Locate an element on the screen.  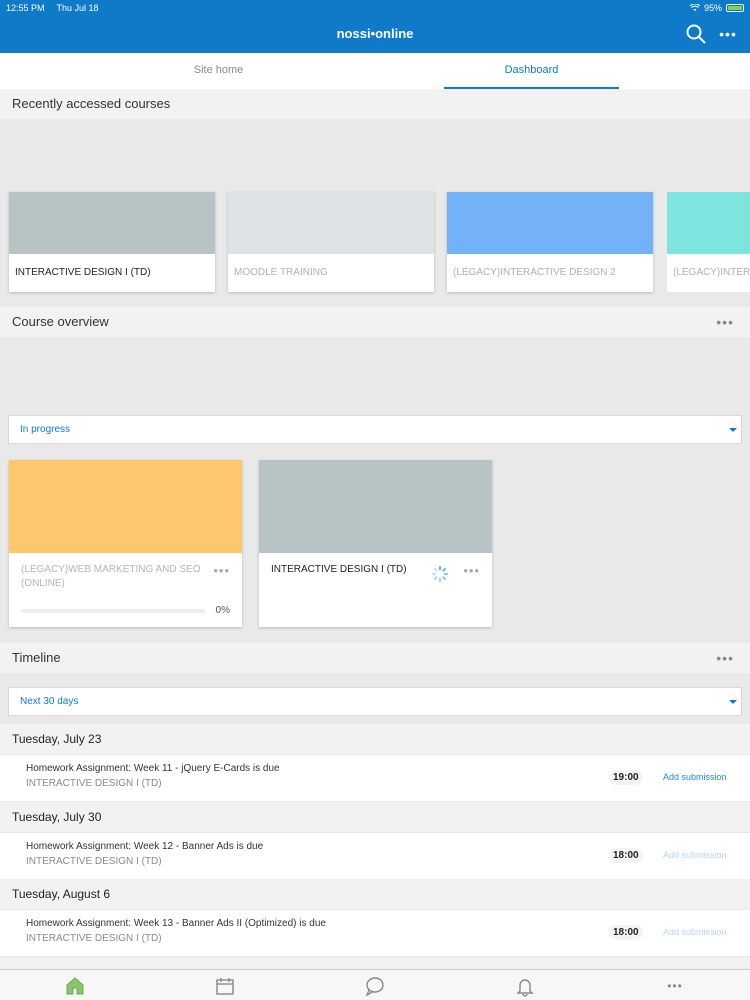
timeline-day-heading-partial is located at coordinates (375, 963).